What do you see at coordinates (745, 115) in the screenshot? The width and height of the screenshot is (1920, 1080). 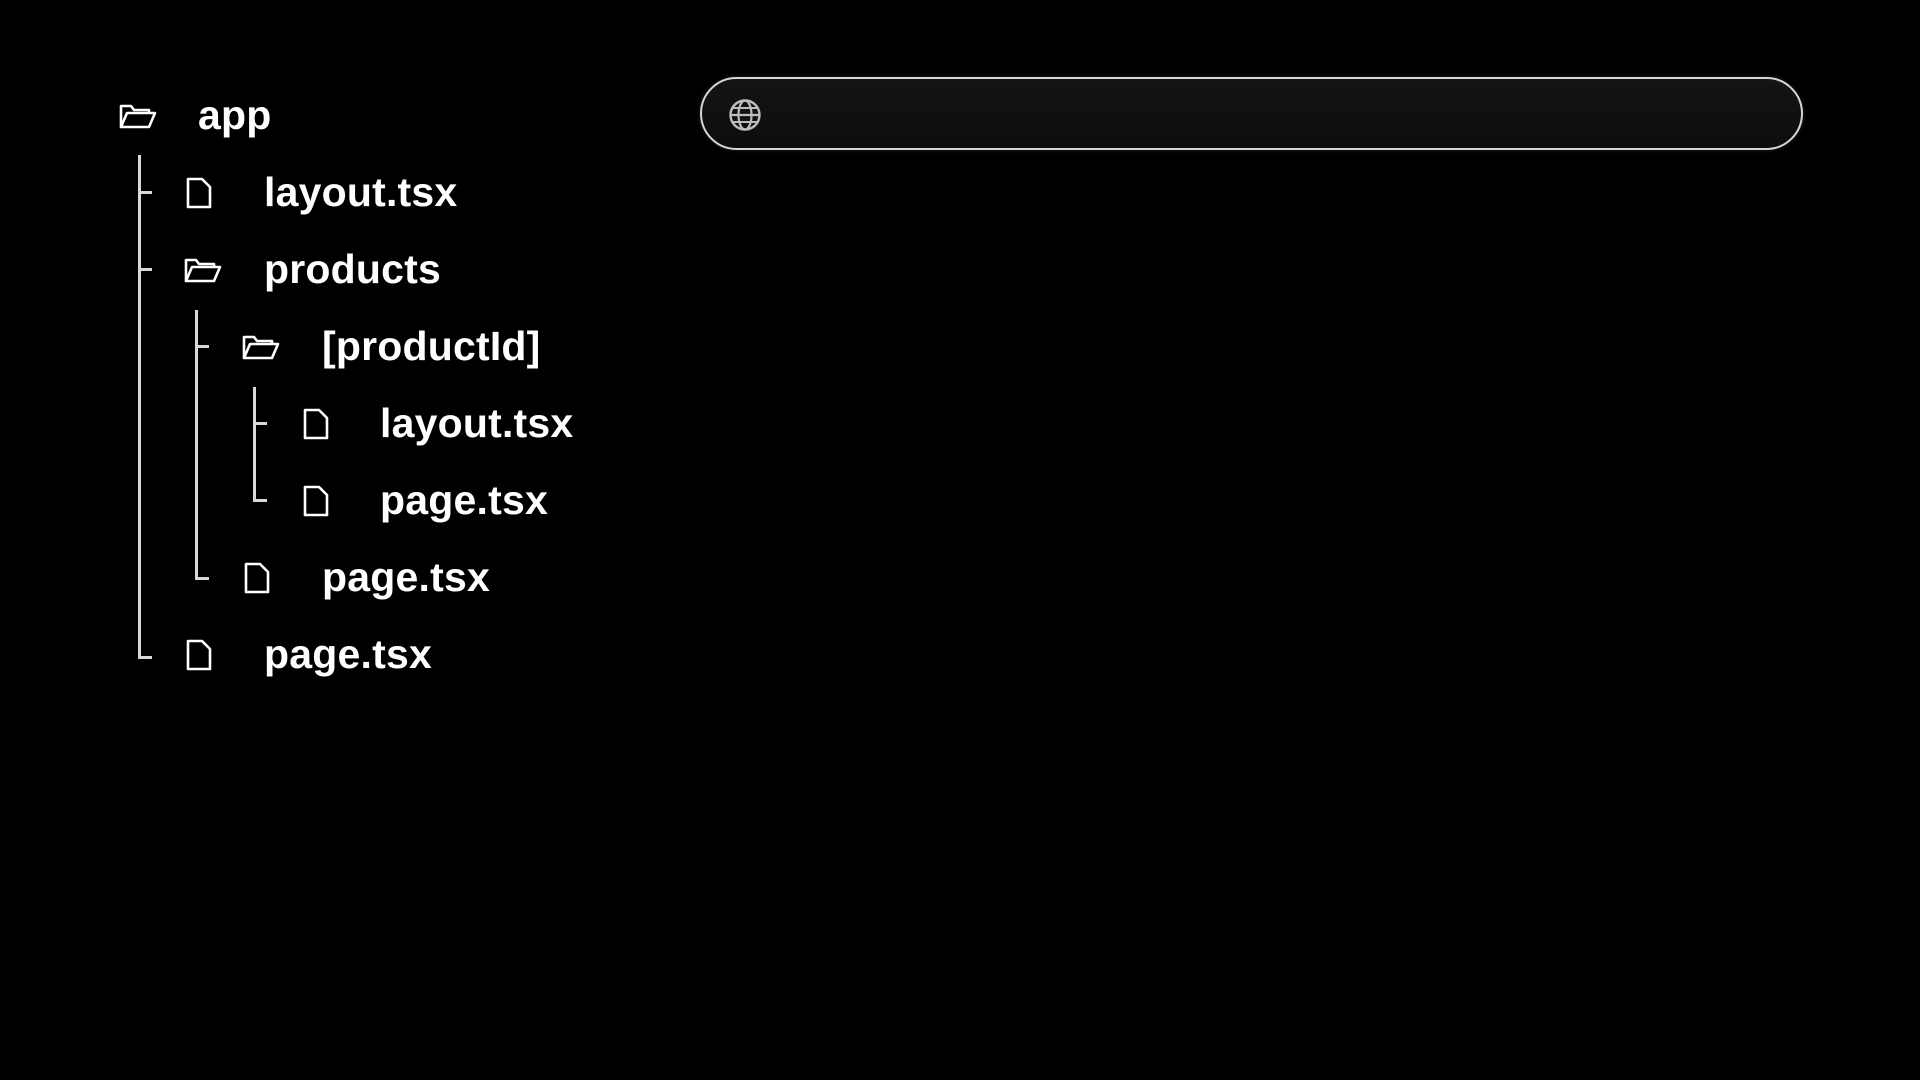 I see `globe-icon` at bounding box center [745, 115].